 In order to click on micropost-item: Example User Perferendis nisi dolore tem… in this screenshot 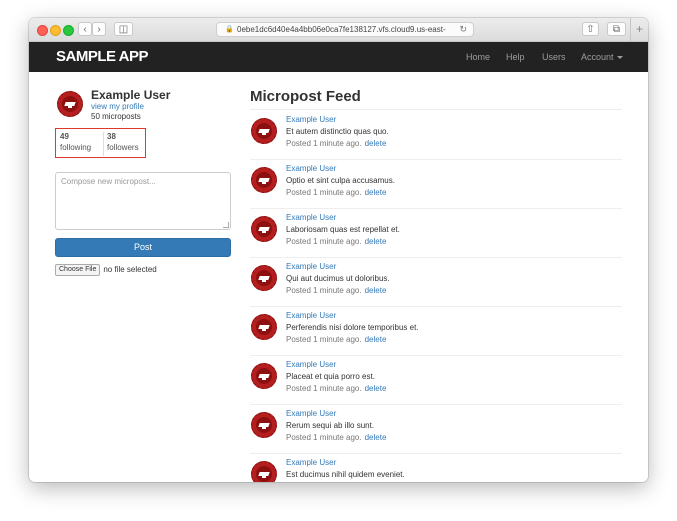, I will do `click(436, 331)`.